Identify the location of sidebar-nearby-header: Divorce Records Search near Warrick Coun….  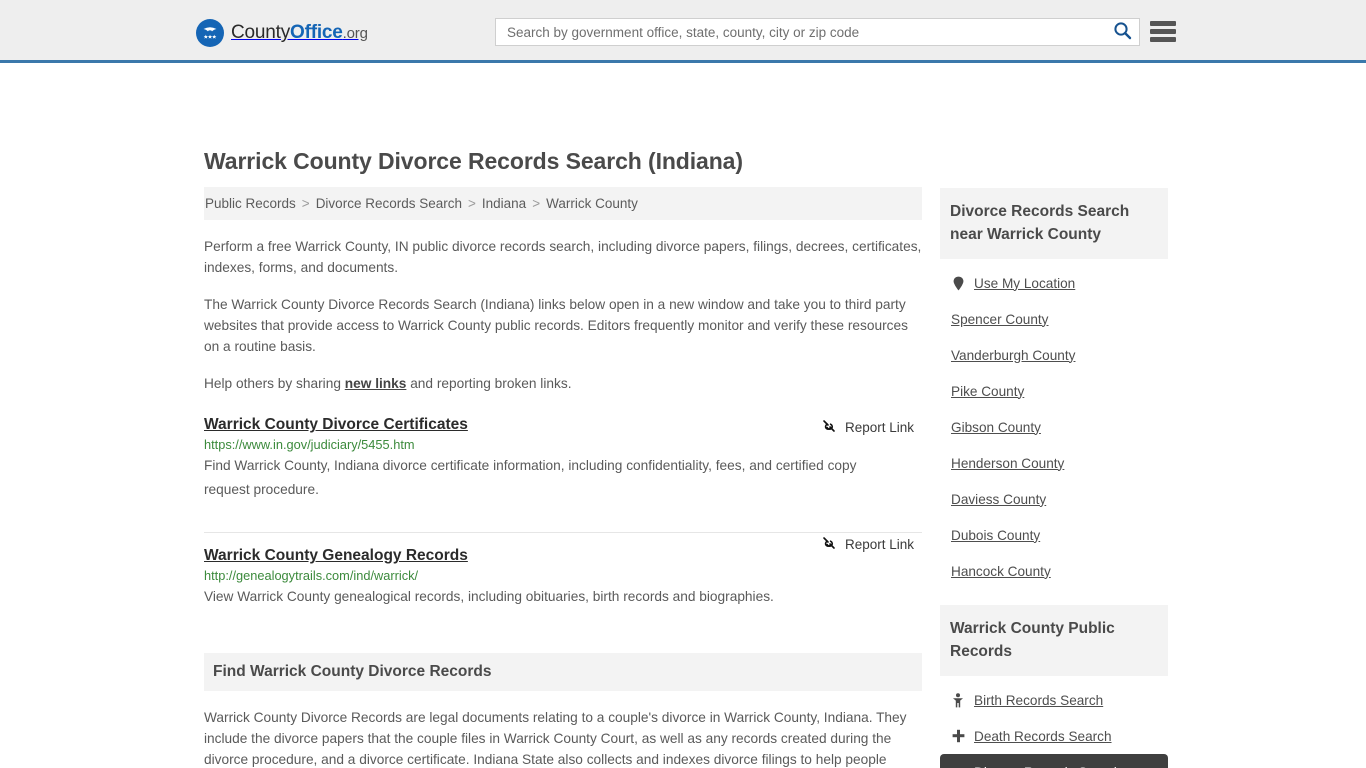
(1054, 223).